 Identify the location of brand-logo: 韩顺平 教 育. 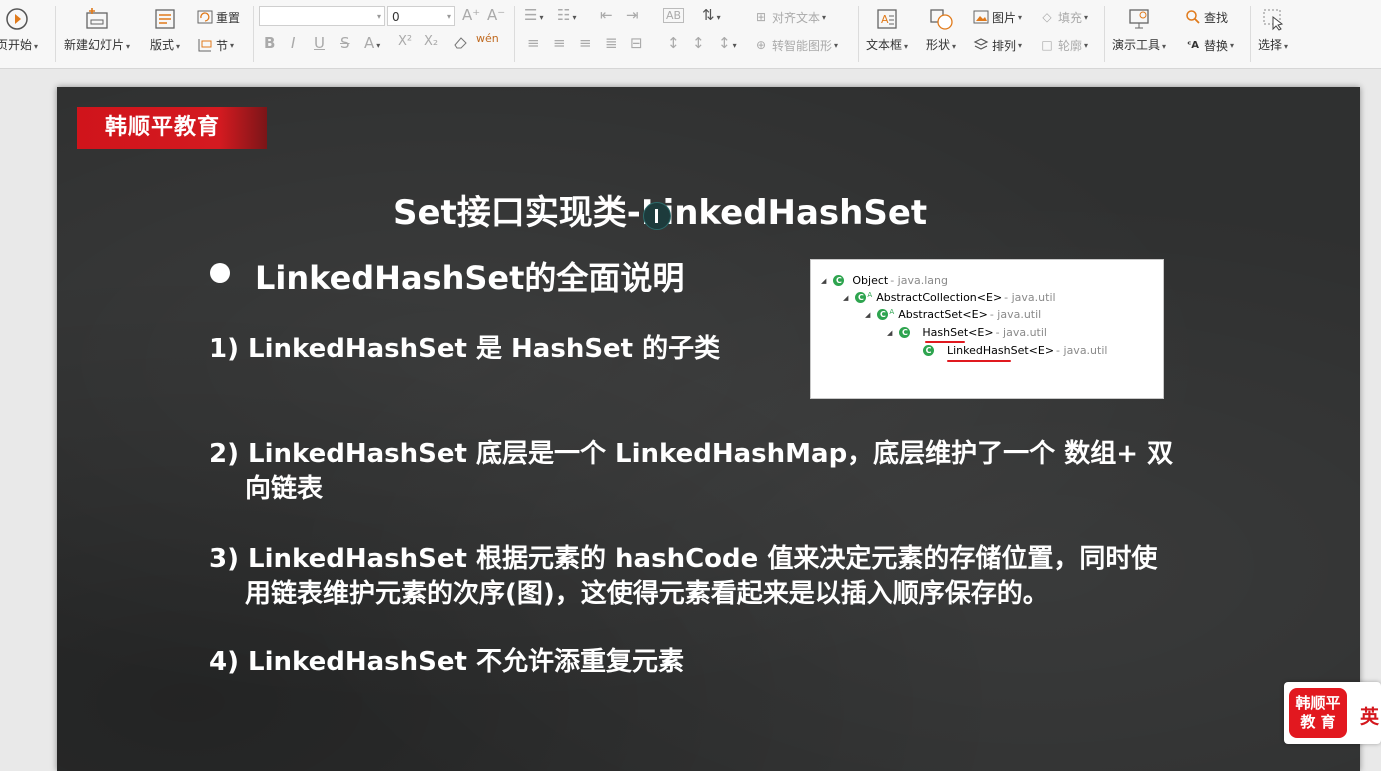
(1318, 713).